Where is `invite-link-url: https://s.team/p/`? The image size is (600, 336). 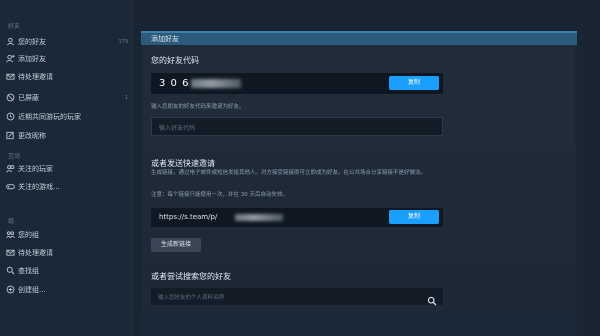 invite-link-url: https://s.team/p/ is located at coordinates (188, 217).